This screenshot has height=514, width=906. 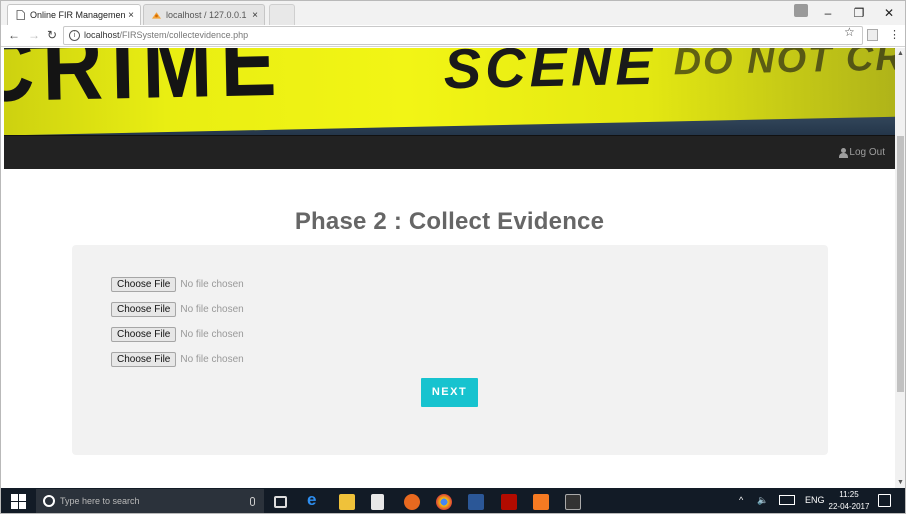 What do you see at coordinates (449, 392) in the screenshot?
I see `next-button: NEXT` at bounding box center [449, 392].